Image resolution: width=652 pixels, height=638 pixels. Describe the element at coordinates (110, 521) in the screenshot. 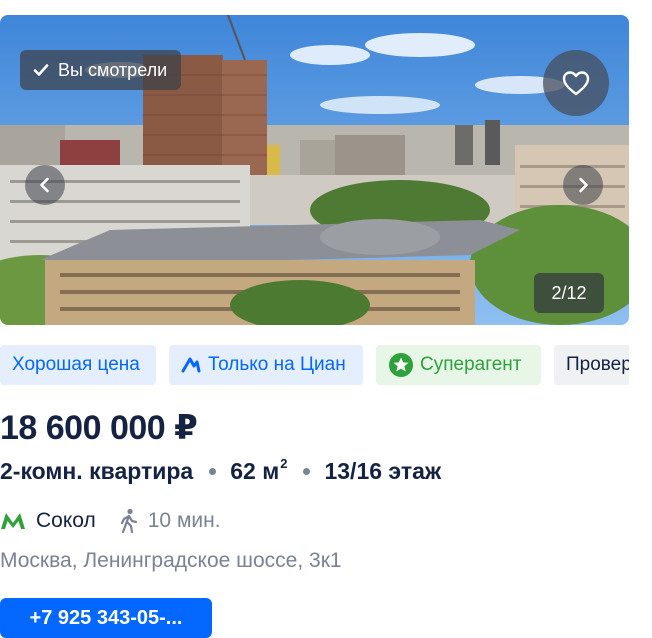

I see `metro-row: Сокол 10 мин.` at that location.